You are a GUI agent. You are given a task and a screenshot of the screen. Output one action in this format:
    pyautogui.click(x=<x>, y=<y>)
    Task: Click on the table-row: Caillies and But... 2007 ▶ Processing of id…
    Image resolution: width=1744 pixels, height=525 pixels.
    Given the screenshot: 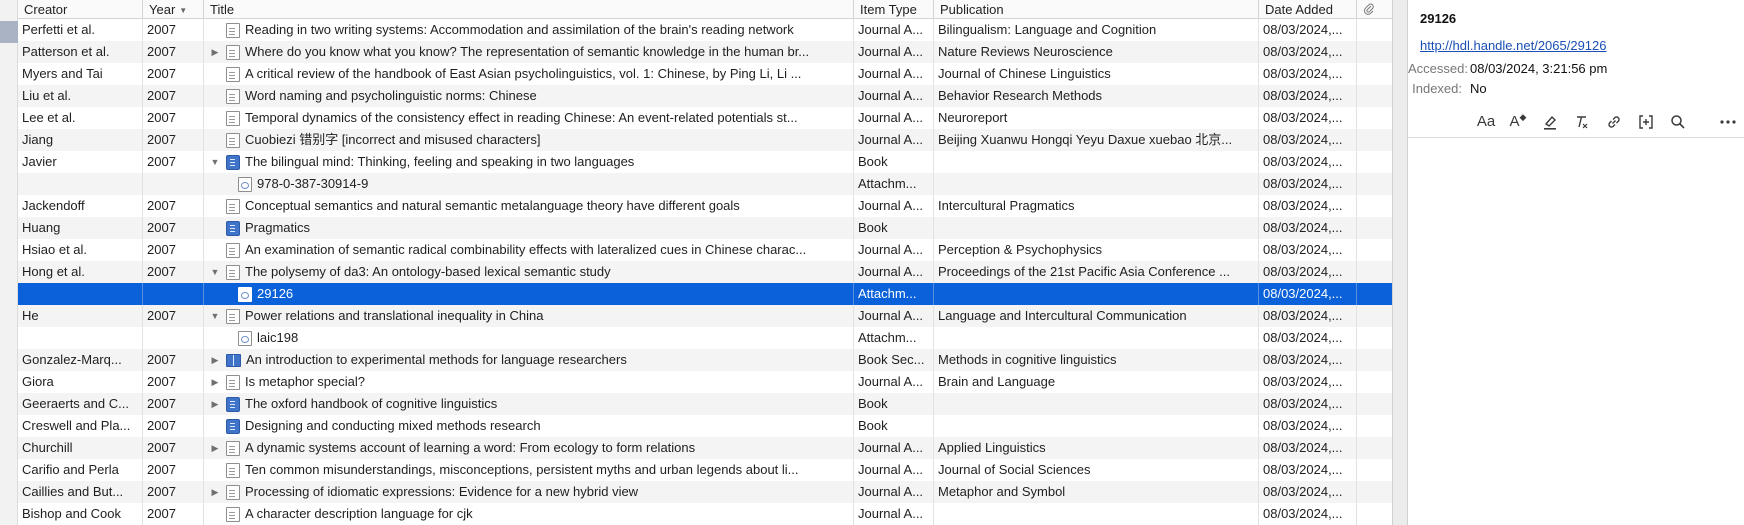 What is the action you would take?
    pyautogui.click(x=705, y=492)
    